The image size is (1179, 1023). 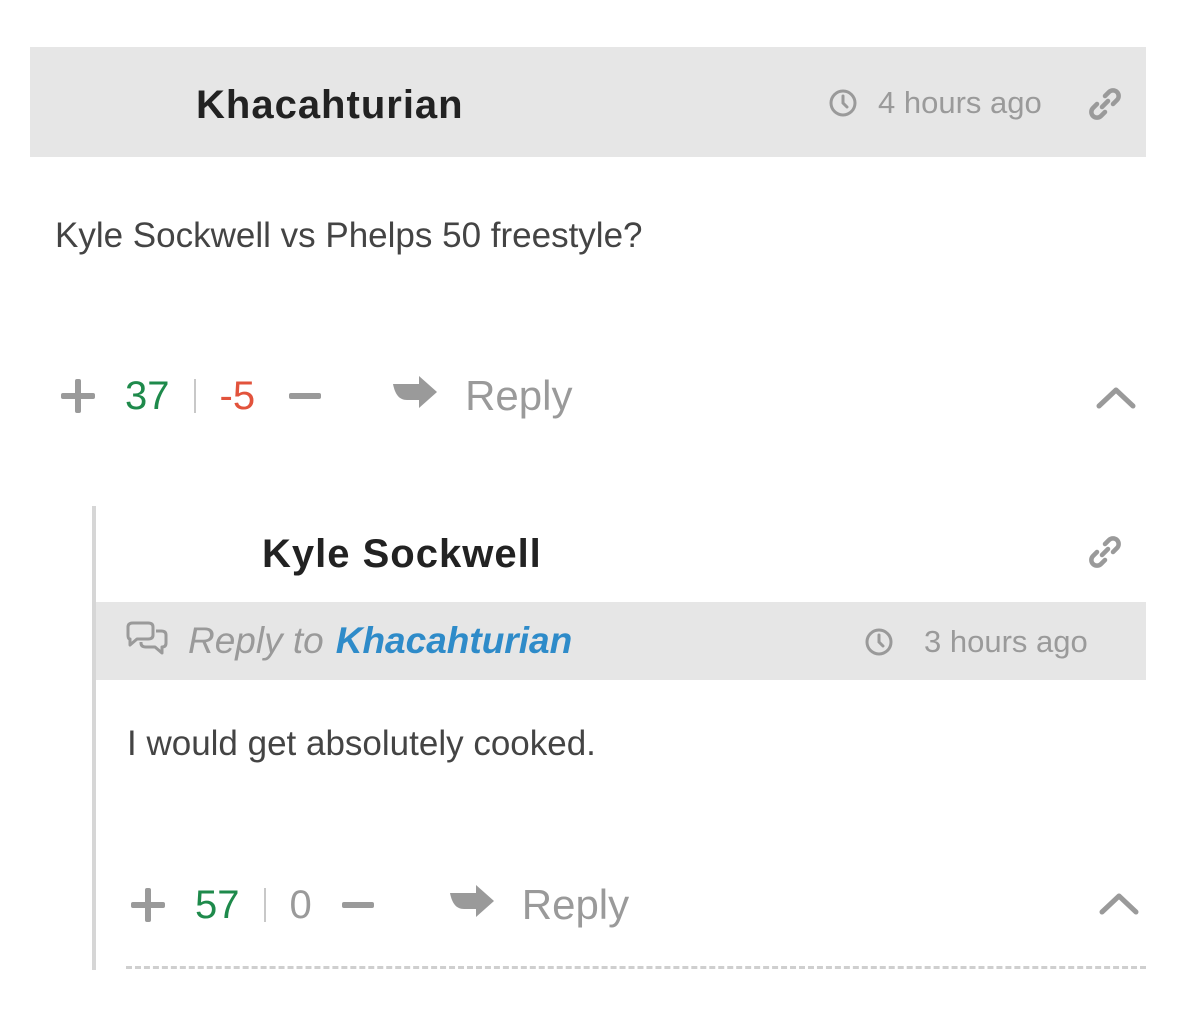 What do you see at coordinates (300, 904) in the screenshot?
I see `downvote-count: 0` at bounding box center [300, 904].